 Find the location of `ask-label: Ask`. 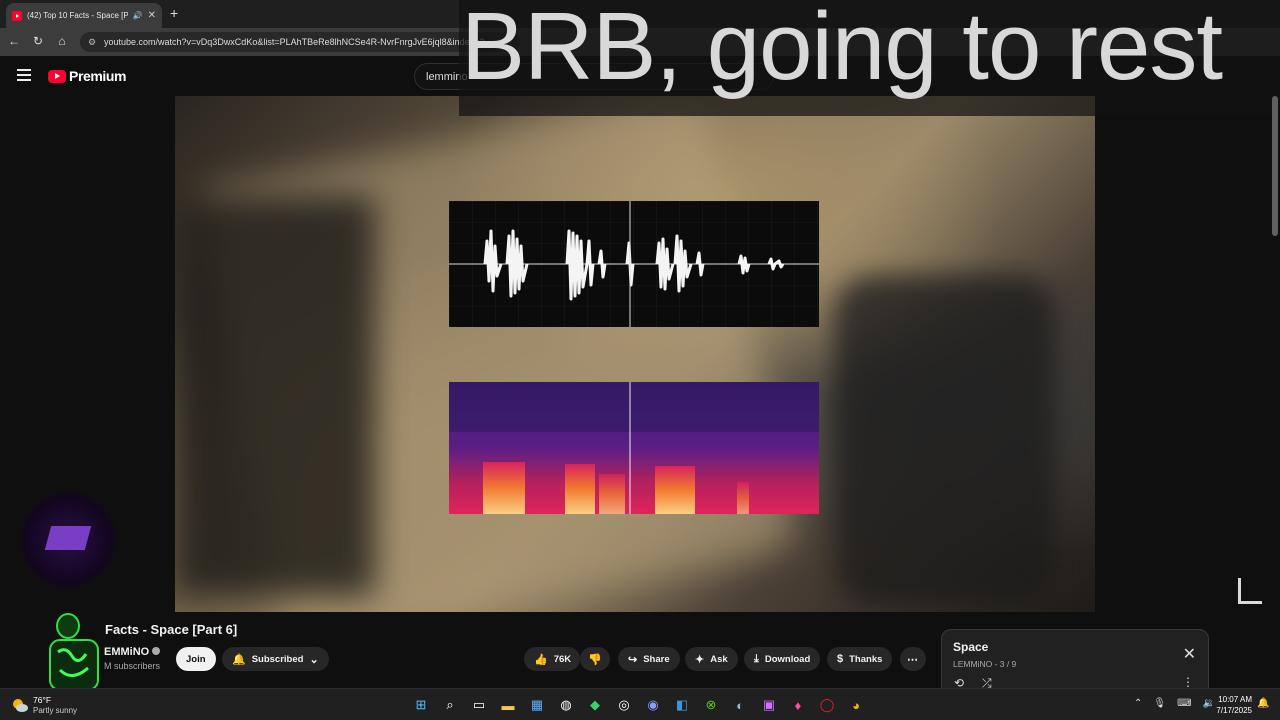

ask-label: Ask is located at coordinates (719, 659).